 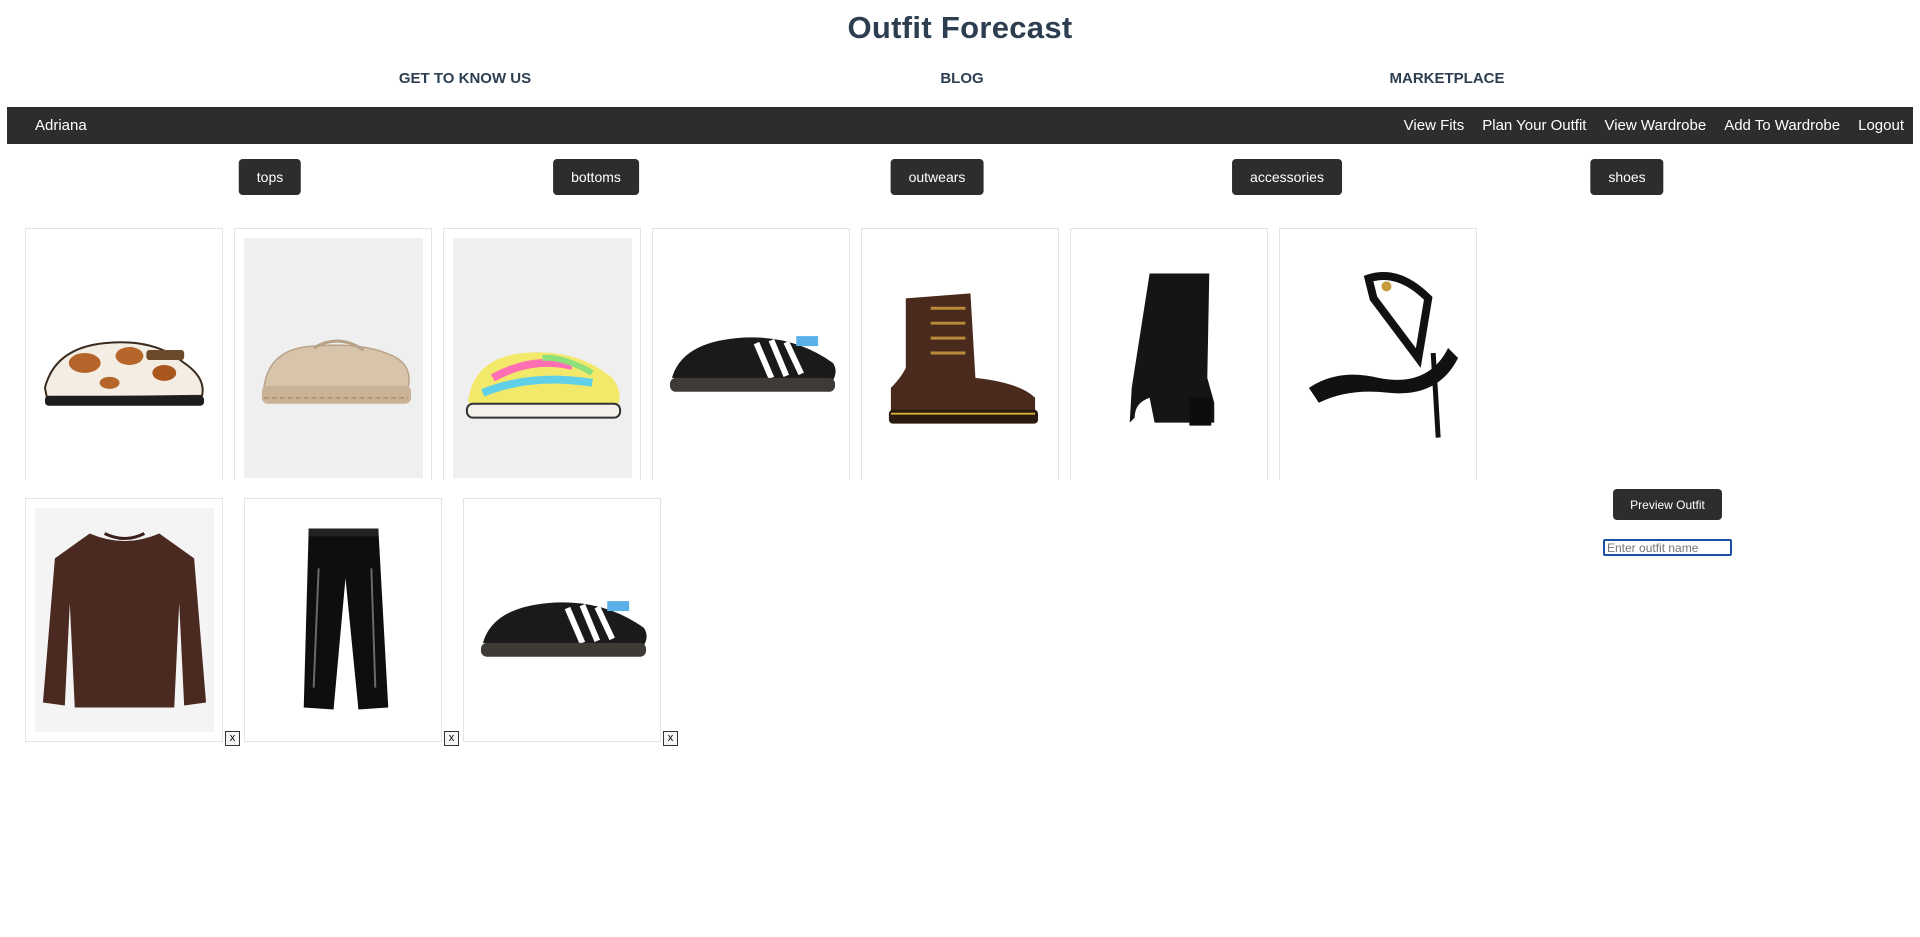 I want to click on link-add-to-wardrobe: Add To Wardrobe, so click(x=1782, y=125).